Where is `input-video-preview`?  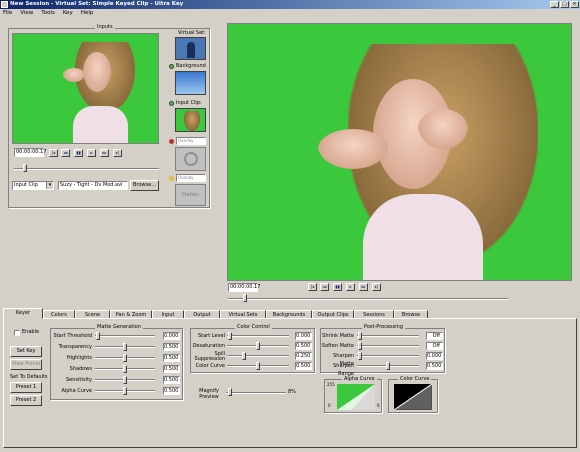 input-video-preview is located at coordinates (85, 88).